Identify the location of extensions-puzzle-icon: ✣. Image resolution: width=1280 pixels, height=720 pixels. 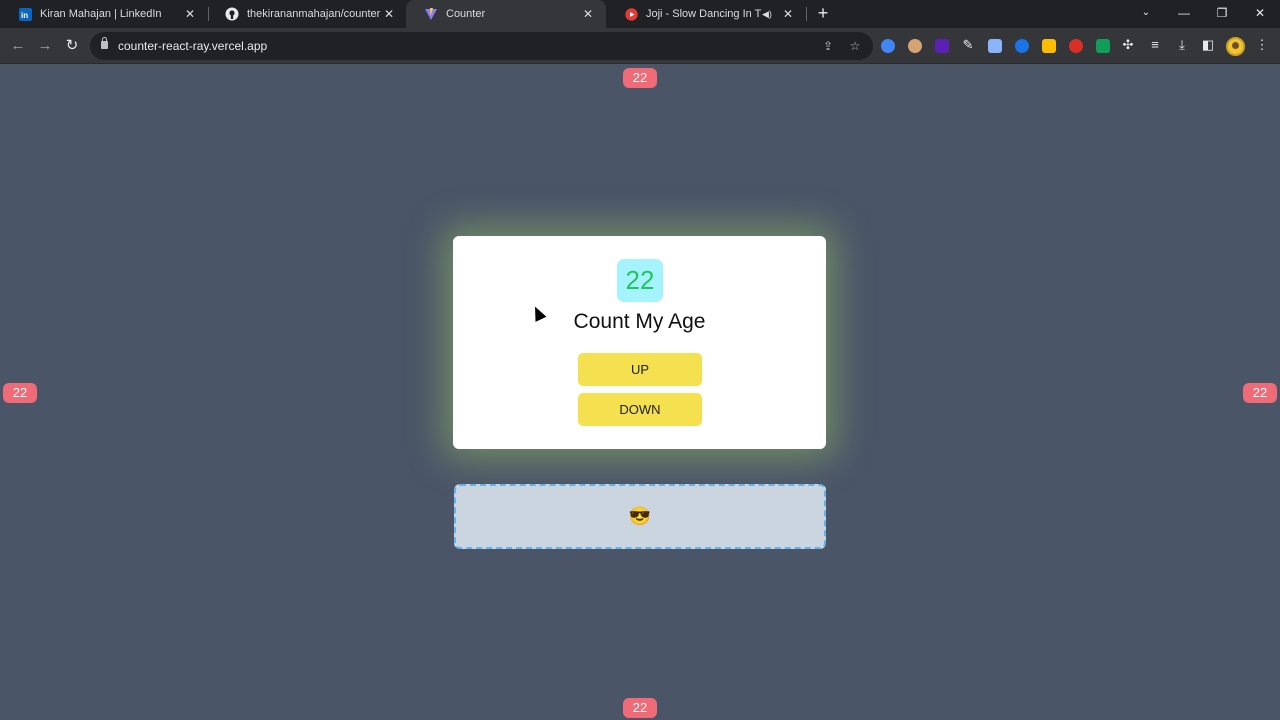
(1128, 45).